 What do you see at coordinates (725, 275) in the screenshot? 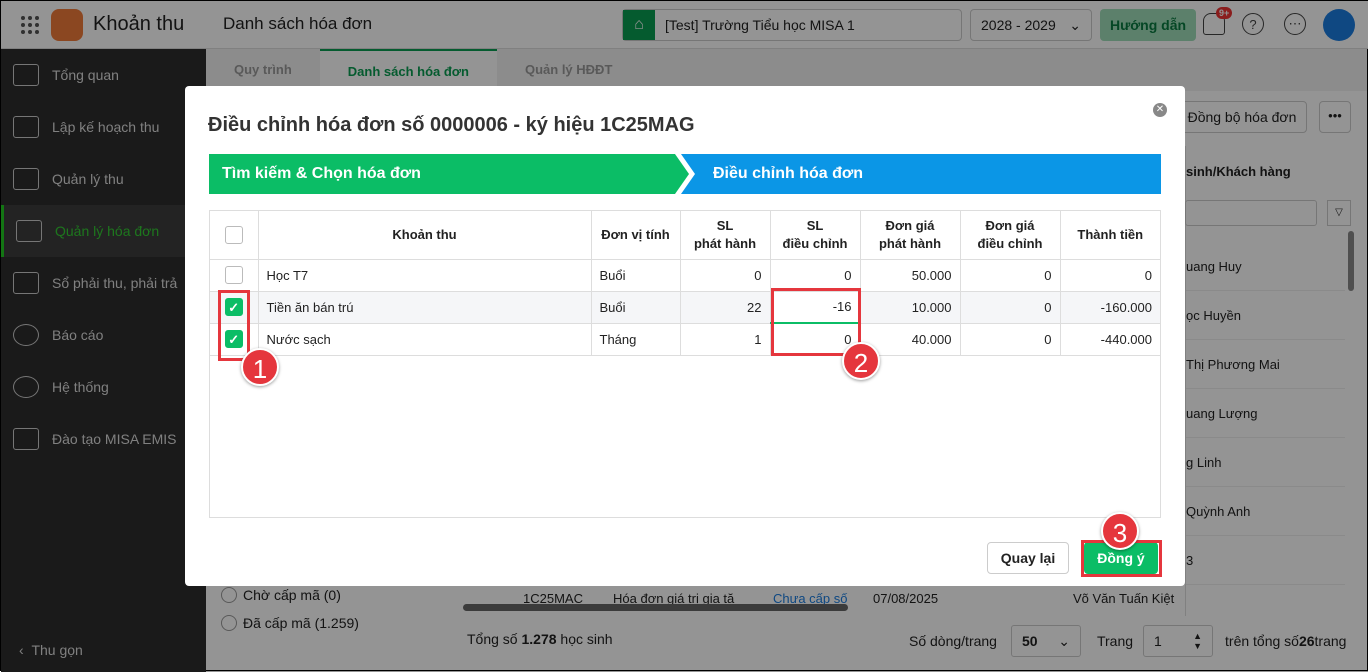
I see `qty-issued: 0` at bounding box center [725, 275].